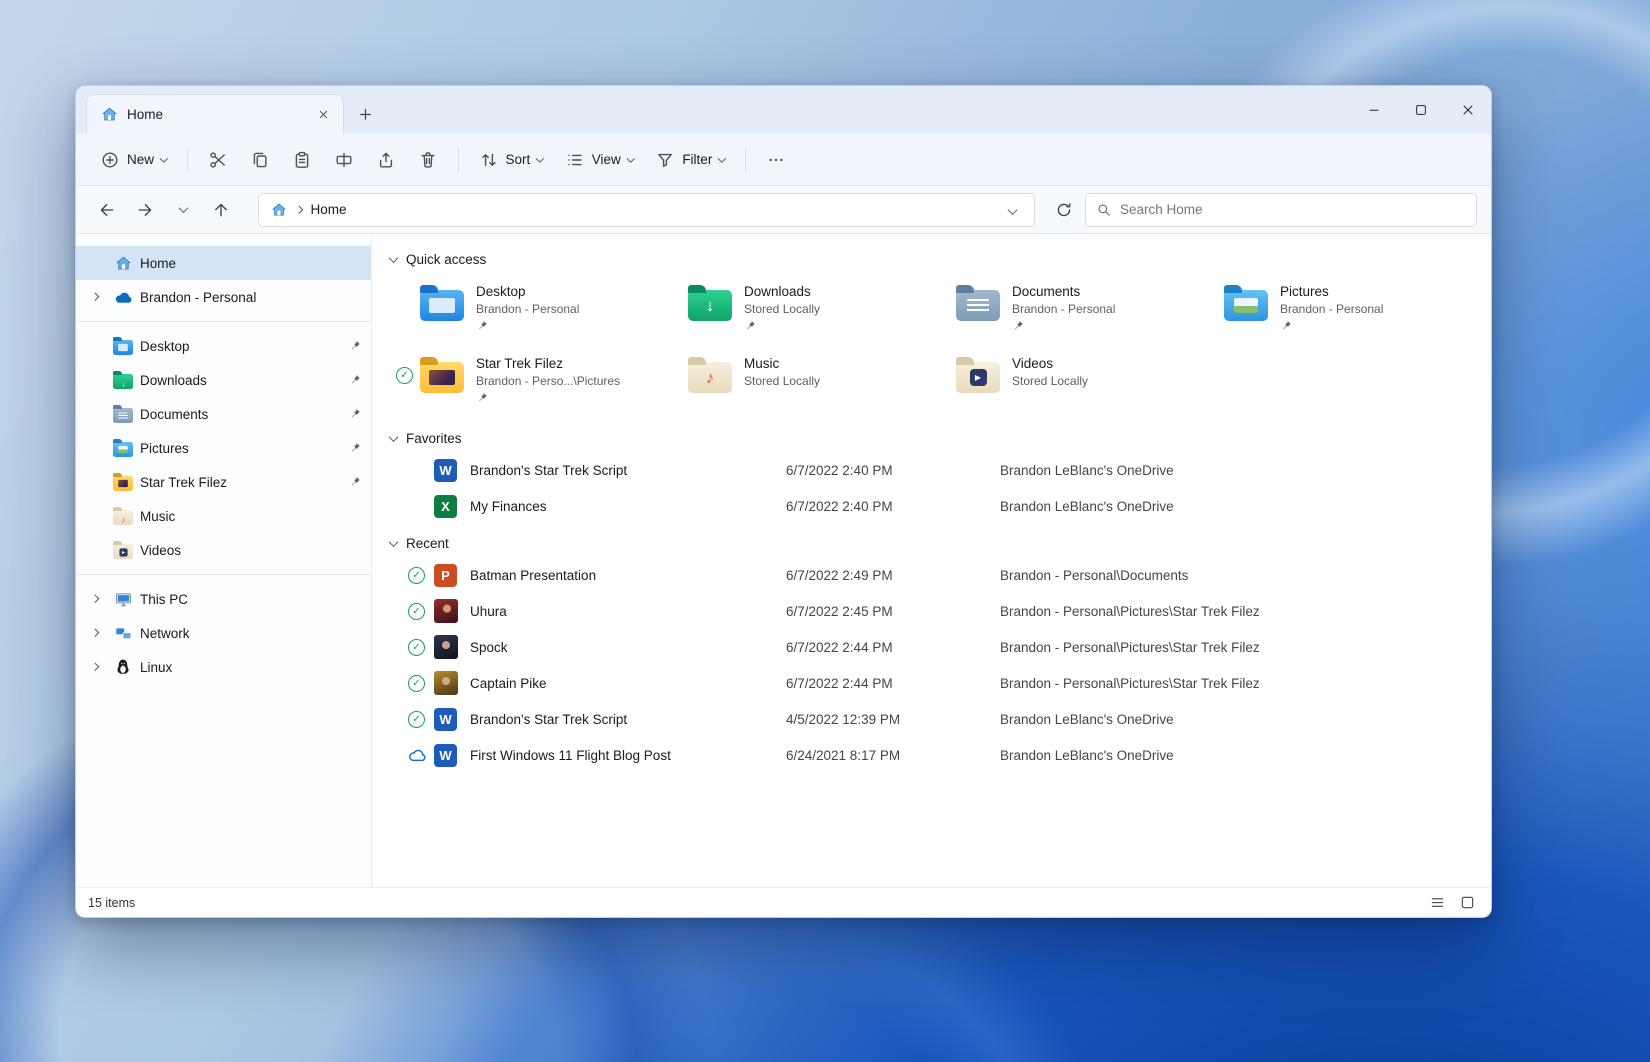  What do you see at coordinates (792, 308) in the screenshot?
I see `quick-access-tile-downloads: ↓ Downloads Stored Locally` at bounding box center [792, 308].